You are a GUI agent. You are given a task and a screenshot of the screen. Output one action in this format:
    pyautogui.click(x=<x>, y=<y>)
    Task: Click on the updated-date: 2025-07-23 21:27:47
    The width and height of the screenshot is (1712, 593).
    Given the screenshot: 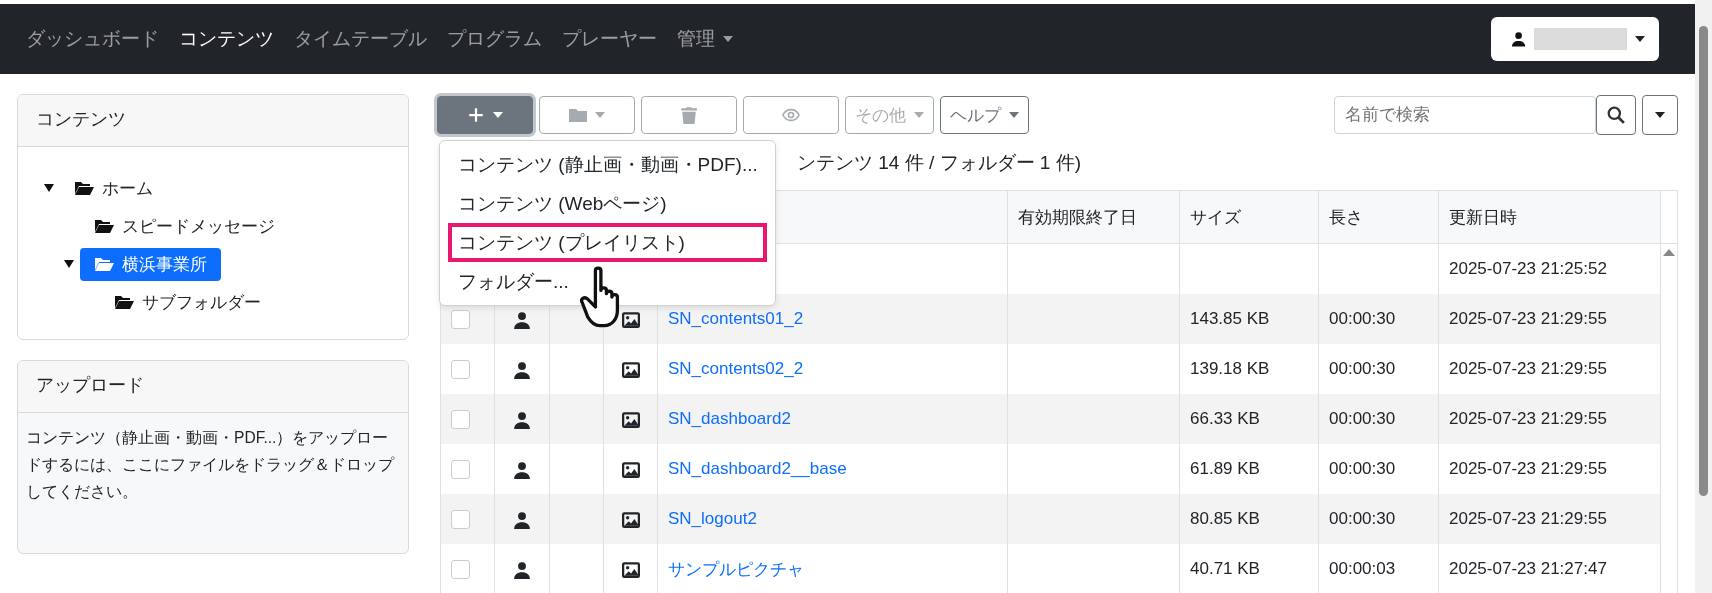 What is the action you would take?
    pyautogui.click(x=1528, y=568)
    